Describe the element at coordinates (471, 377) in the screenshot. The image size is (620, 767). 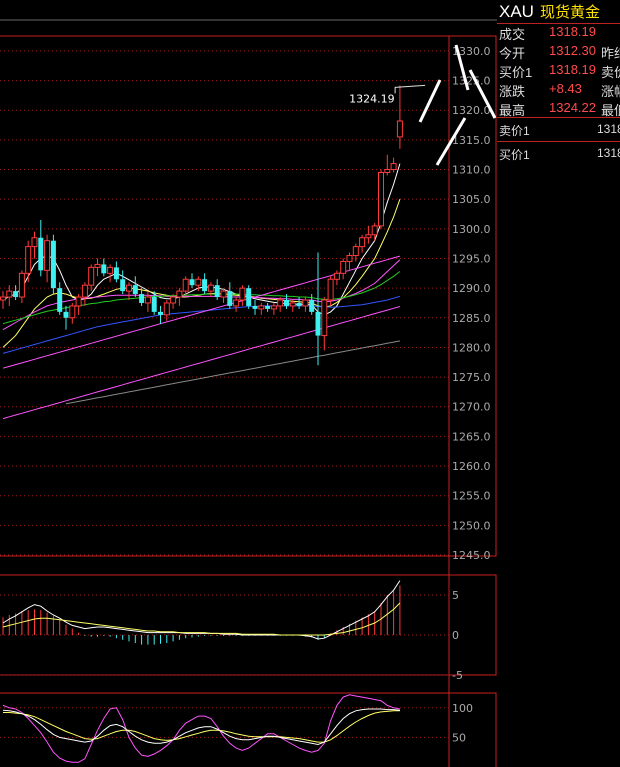
I see `y-tick-label: 1275.0` at that location.